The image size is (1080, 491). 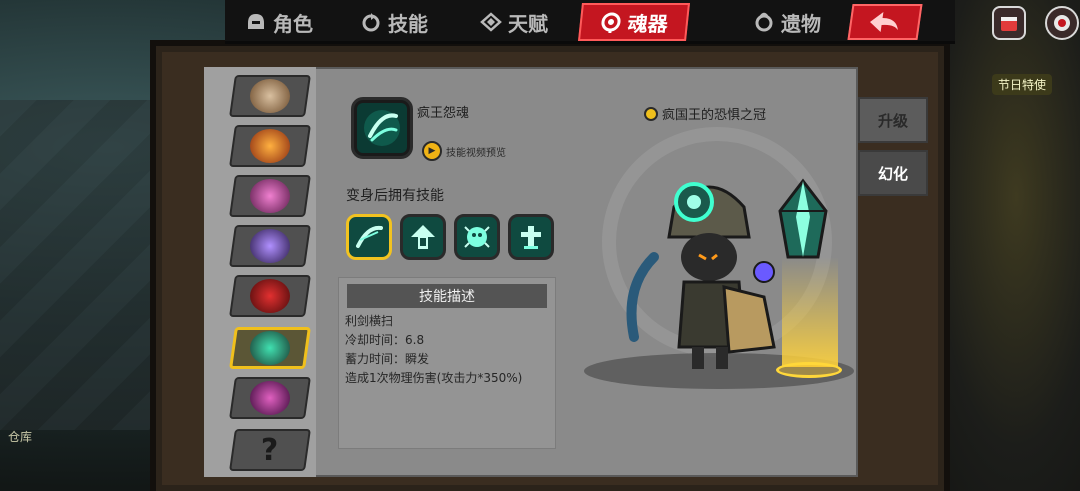 I want to click on skill-video-preview: ▶ 技能视频预览, so click(x=464, y=151).